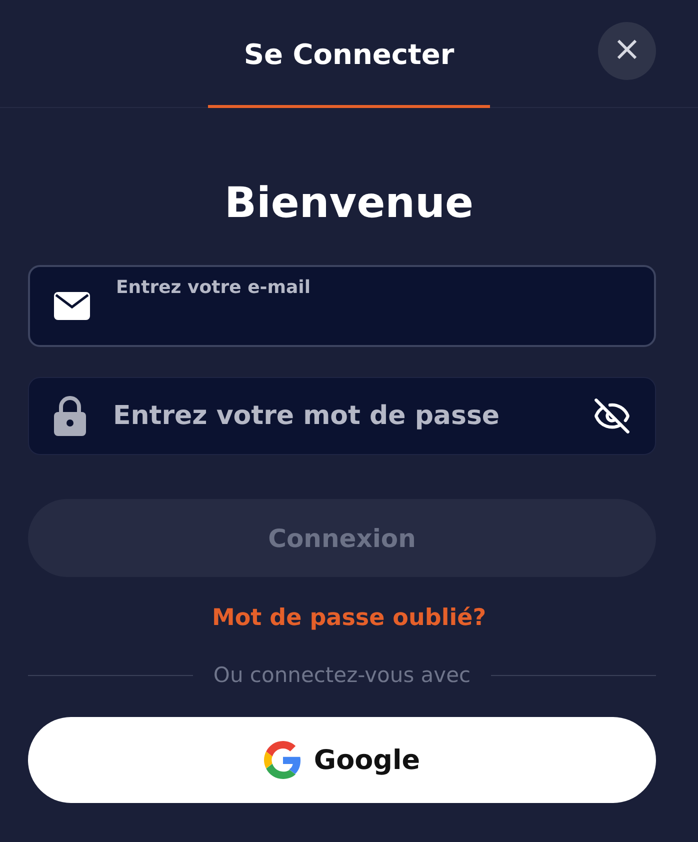 This screenshot has width=698, height=842. I want to click on password-field: Entrez votre mot de passe, so click(342, 416).